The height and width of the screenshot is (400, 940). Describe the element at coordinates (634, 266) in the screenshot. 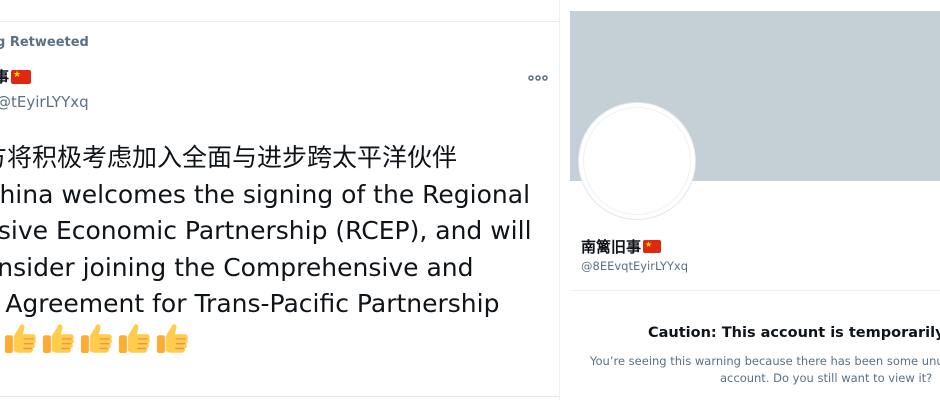

I see `profile-handle: @8EEvqtEyirLYYxq` at that location.